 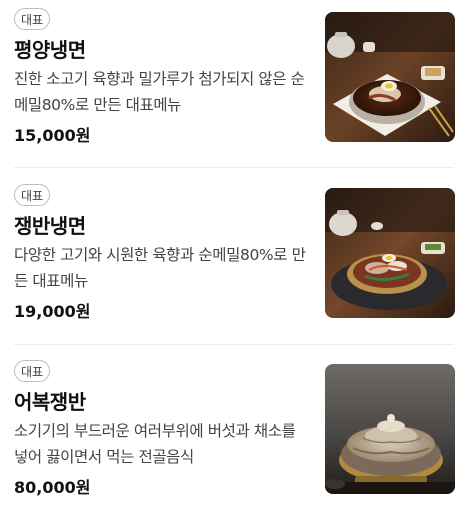 I want to click on eobok-jaengban-photo, so click(x=390, y=429).